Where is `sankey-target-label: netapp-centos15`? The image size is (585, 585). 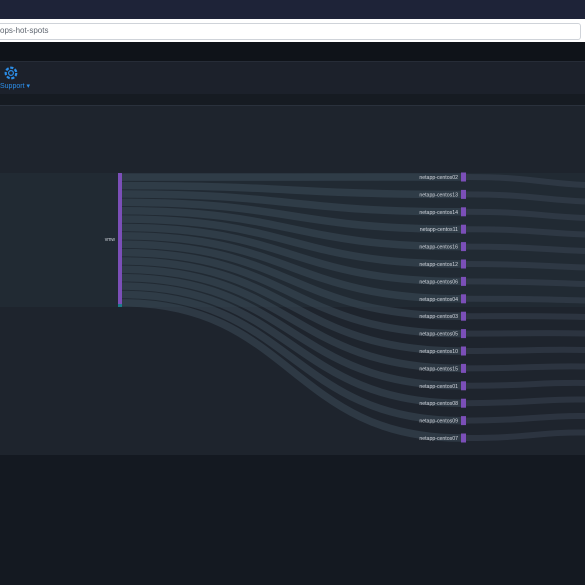 sankey-target-label: netapp-centos15 is located at coordinates (438, 369).